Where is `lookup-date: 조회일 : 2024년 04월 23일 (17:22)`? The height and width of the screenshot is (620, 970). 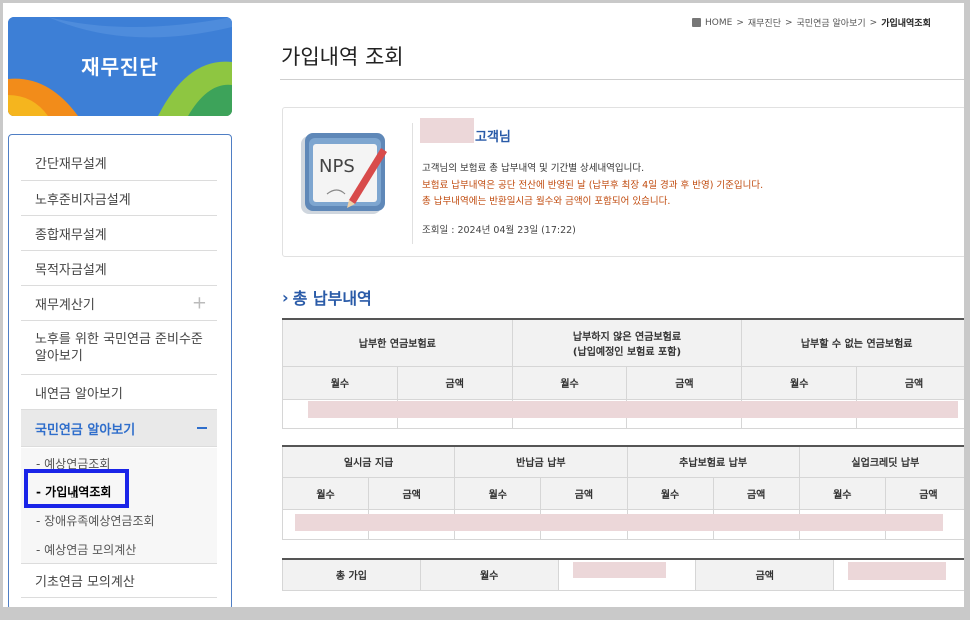 lookup-date: 조회일 : 2024년 04월 23일 (17:22) is located at coordinates (499, 230).